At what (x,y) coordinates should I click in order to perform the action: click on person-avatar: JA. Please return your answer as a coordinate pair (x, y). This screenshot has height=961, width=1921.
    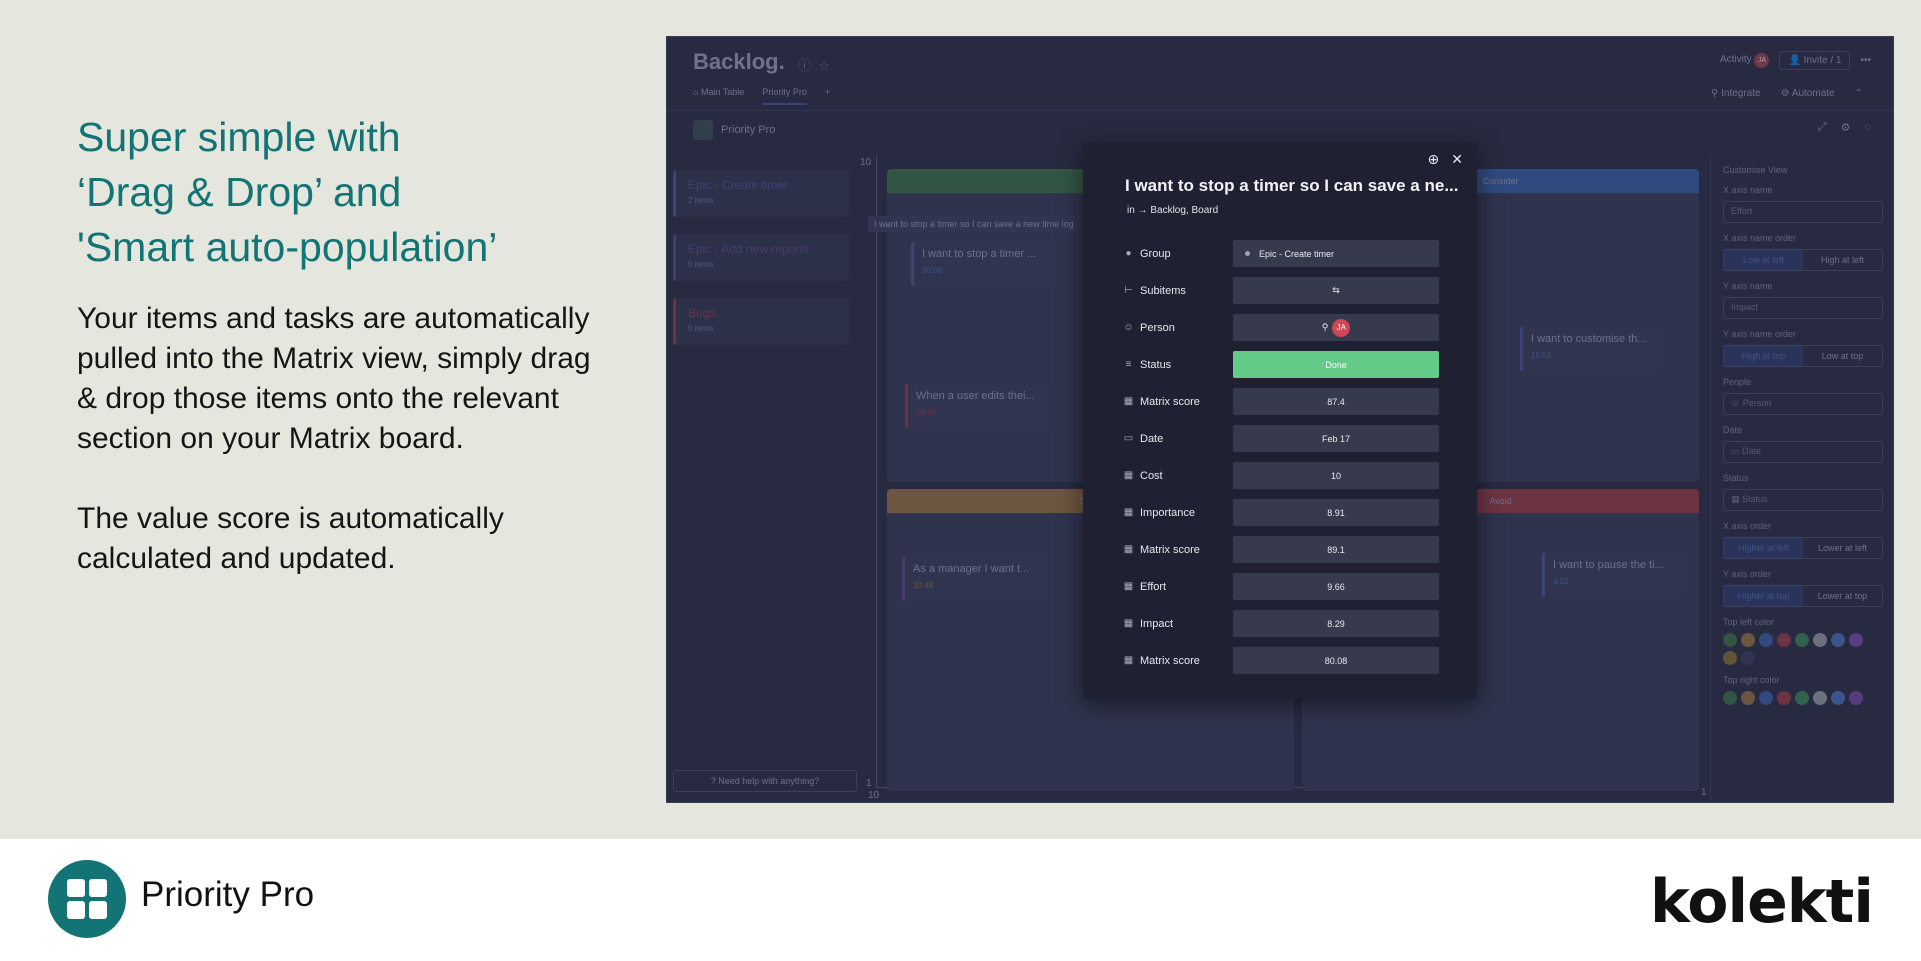
    Looking at the image, I should click on (1341, 327).